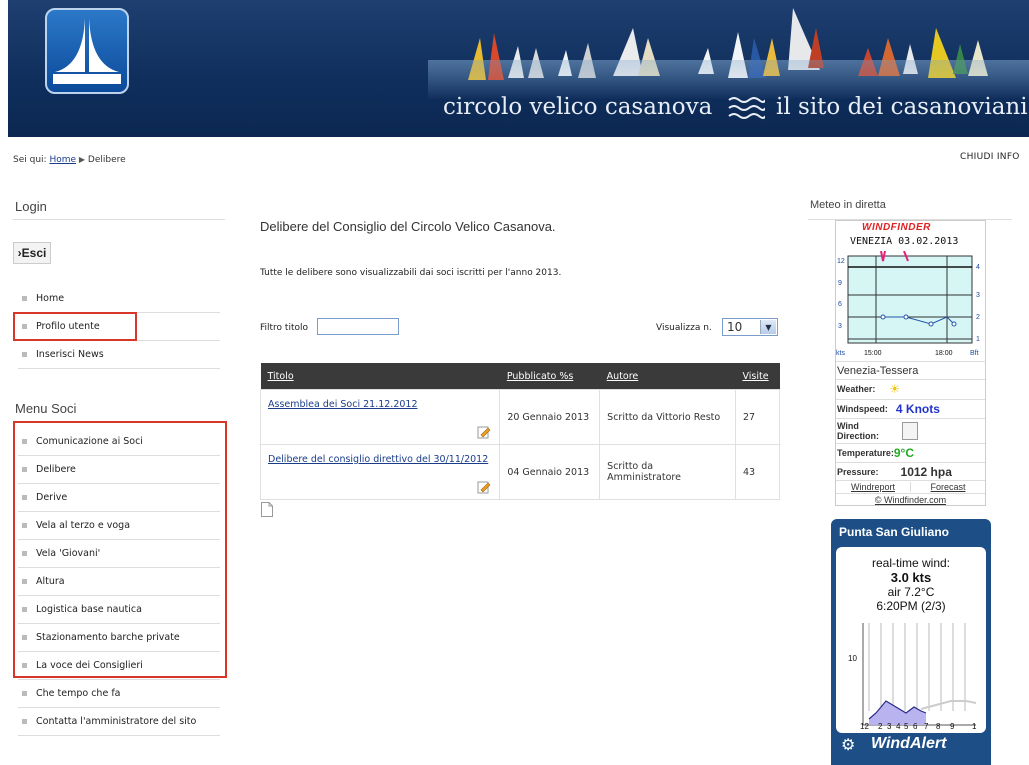  I want to click on y-right-tick: 1, so click(978, 339).